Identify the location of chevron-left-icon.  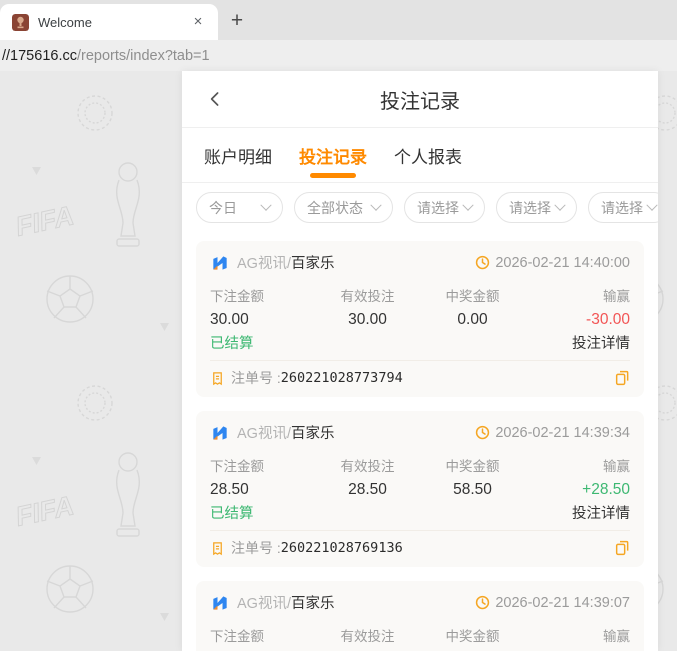
(214, 99).